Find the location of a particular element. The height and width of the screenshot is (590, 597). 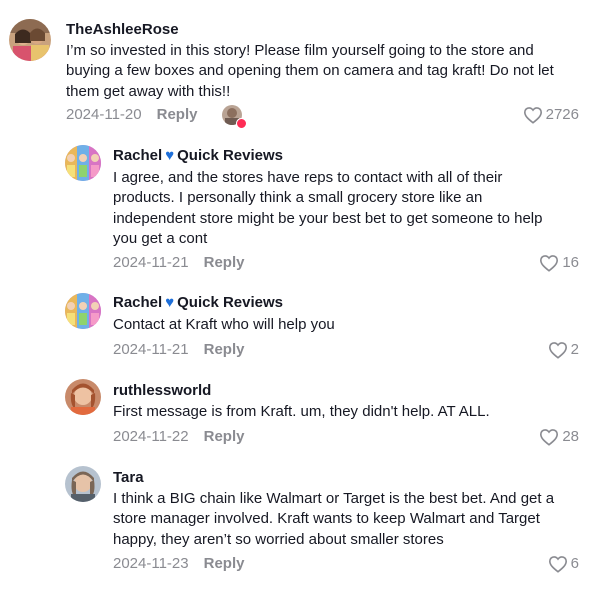

like-button: 2726 is located at coordinates (551, 115).